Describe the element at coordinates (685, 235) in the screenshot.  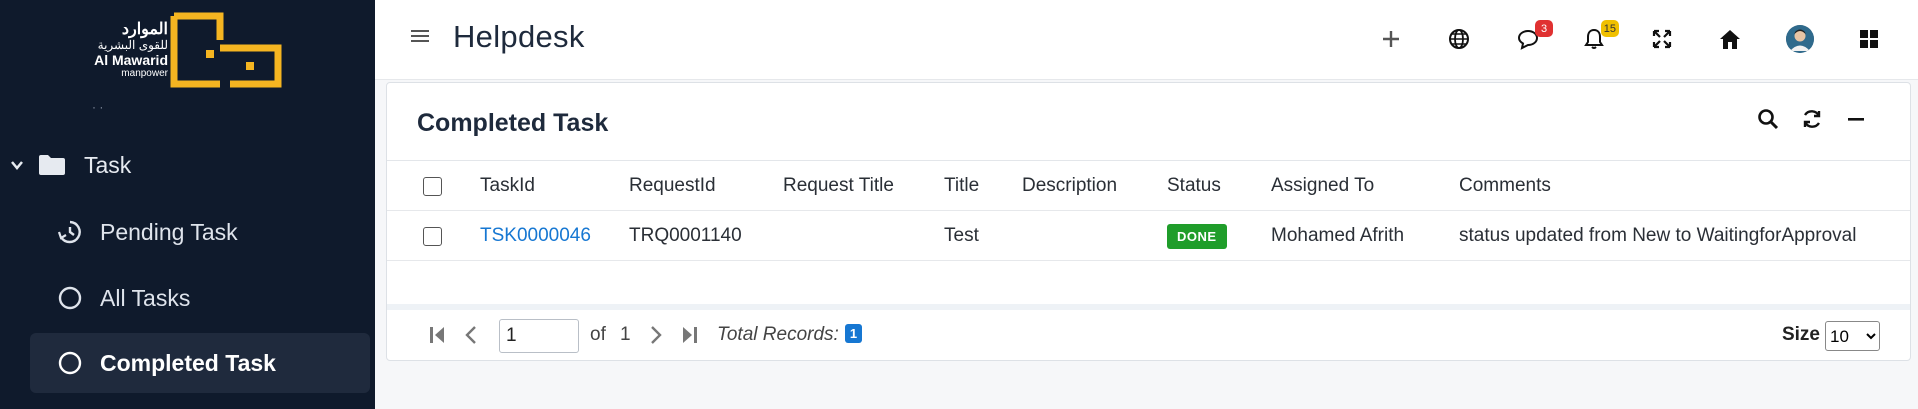
I see `request-id-cell: TRQ0001140` at that location.